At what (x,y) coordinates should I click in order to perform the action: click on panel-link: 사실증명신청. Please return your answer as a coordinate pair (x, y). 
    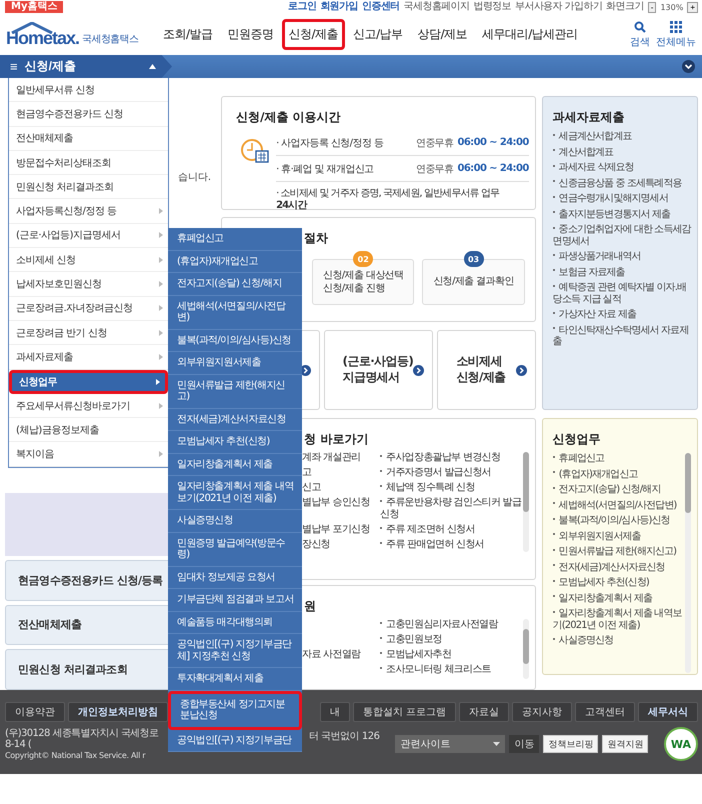
    Looking at the image, I should click on (617, 640).